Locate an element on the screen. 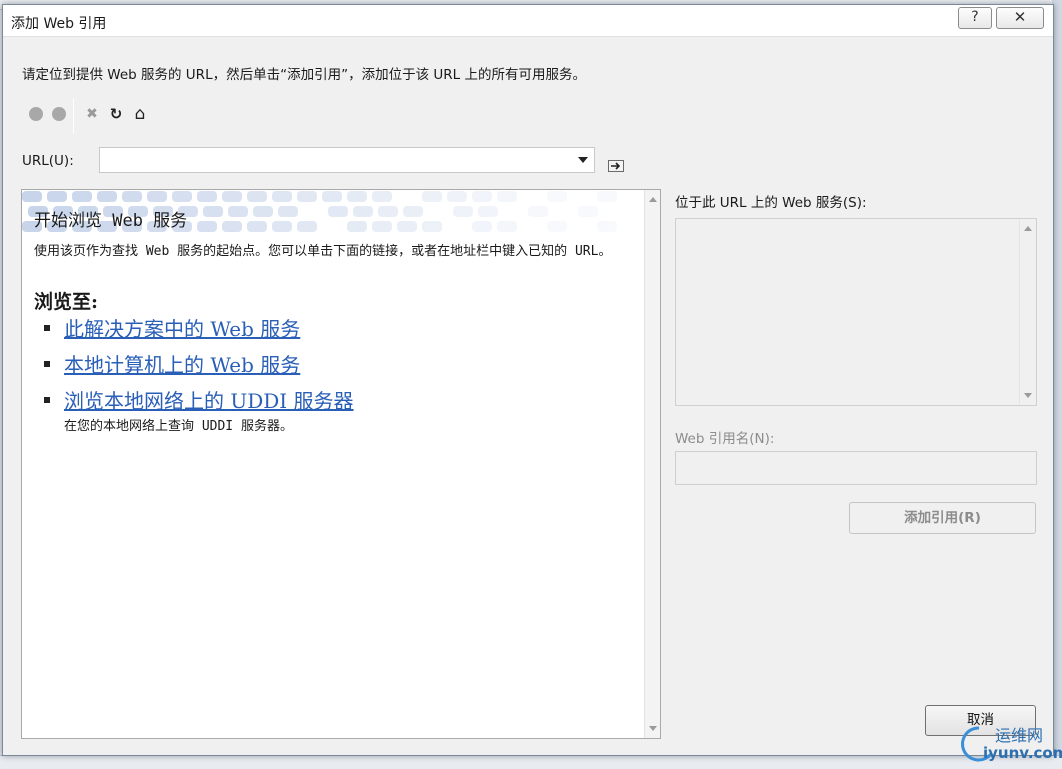  stop-icon: ✖ is located at coordinates (92, 114).